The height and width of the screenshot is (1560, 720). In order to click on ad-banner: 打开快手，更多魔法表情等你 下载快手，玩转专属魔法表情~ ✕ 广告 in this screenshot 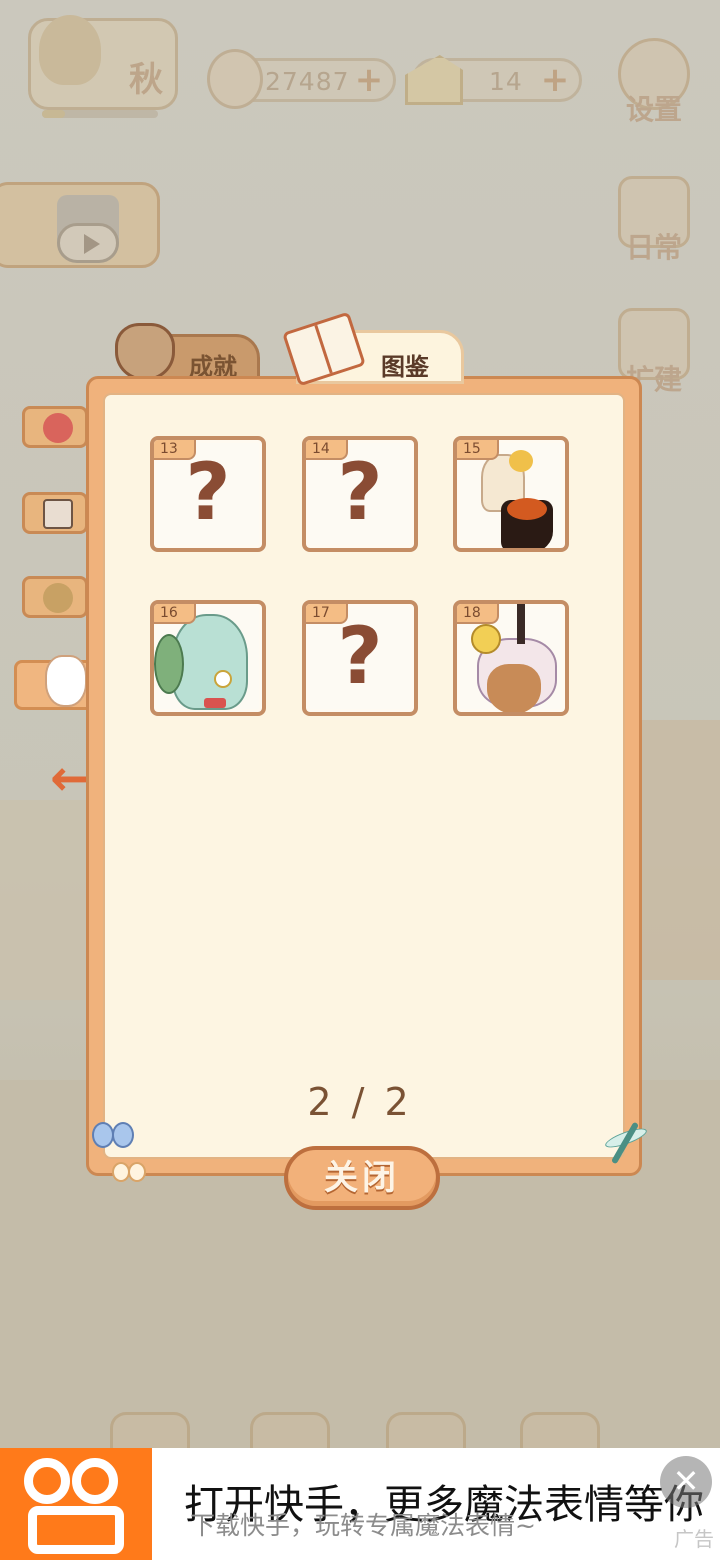, I will do `click(360, 1504)`.